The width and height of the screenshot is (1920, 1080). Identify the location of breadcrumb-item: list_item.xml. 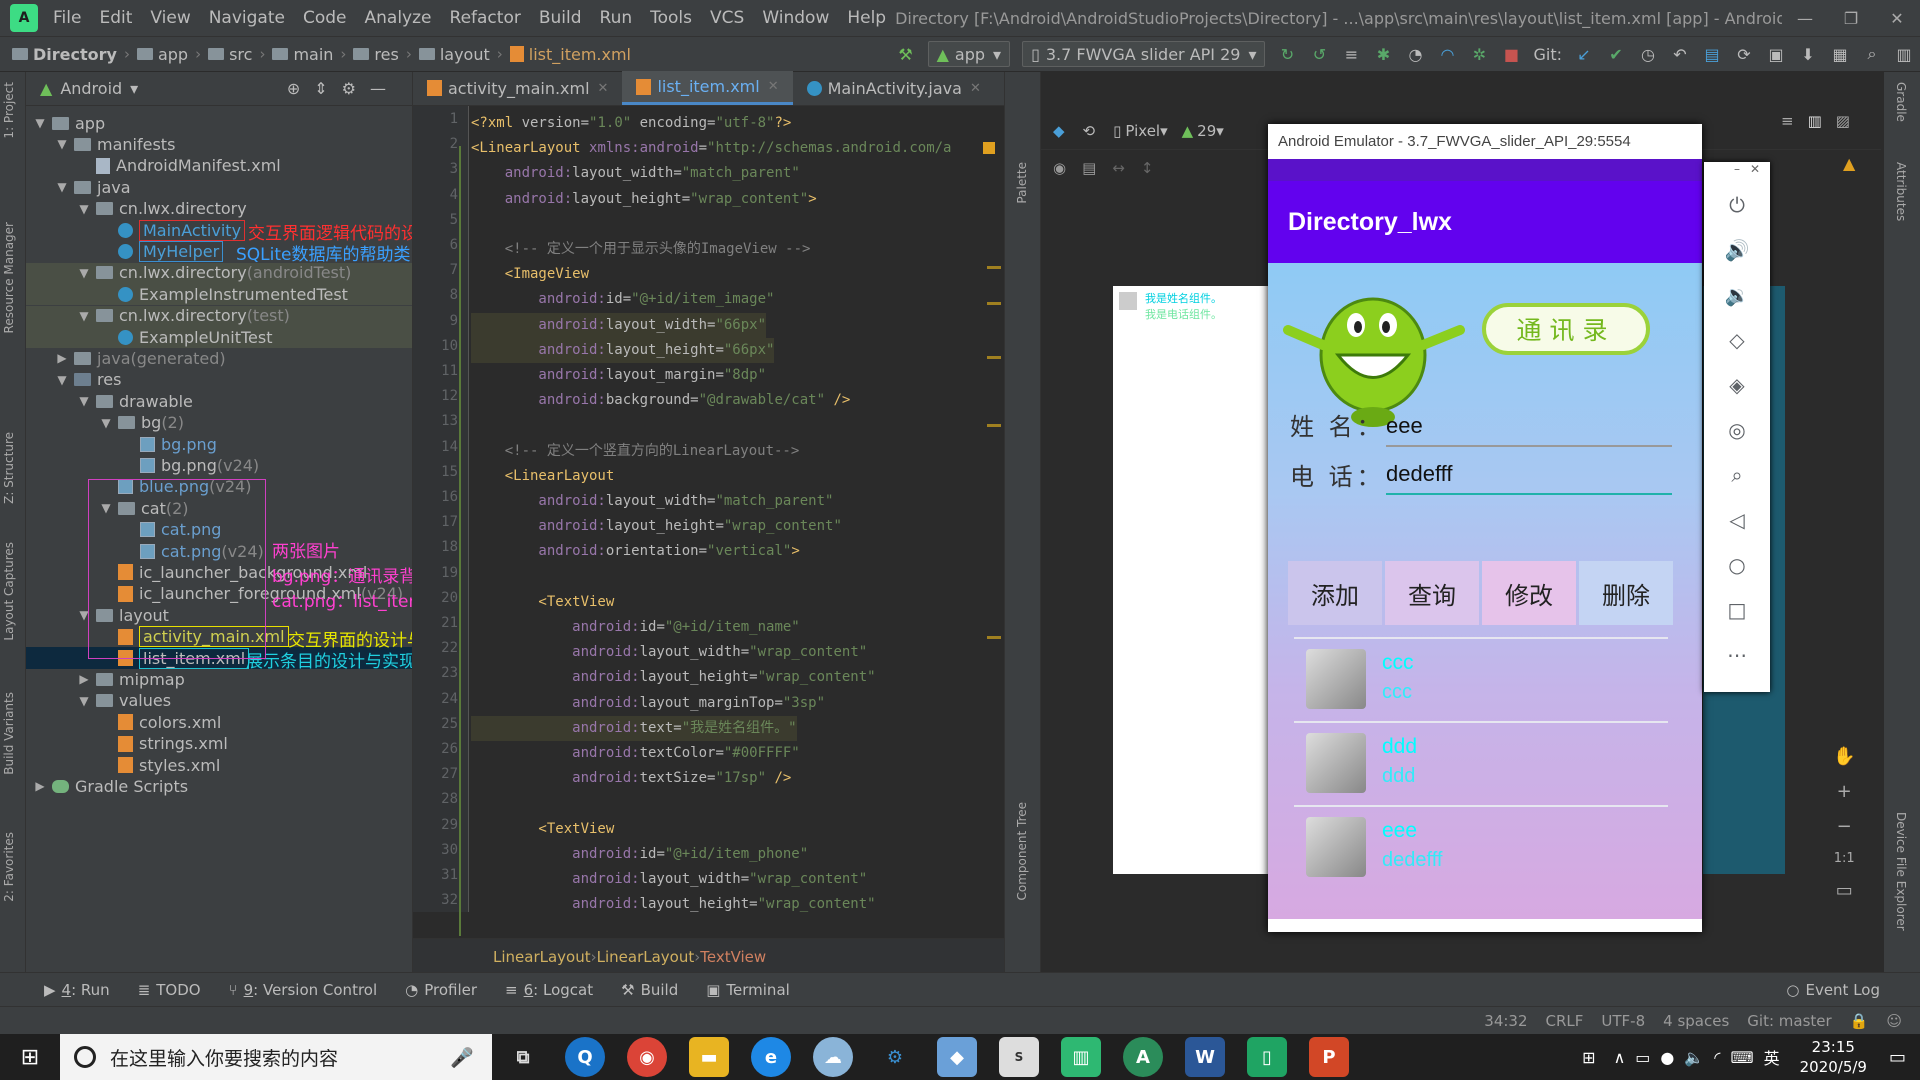
(570, 54).